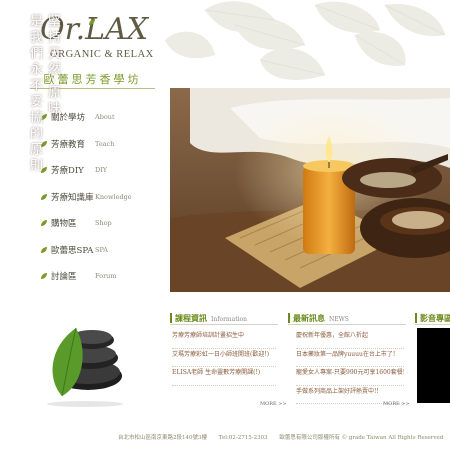  I want to click on list-item: 艾瑪芳療彩虹一日小師班開班(歡迎!), so click(224, 358).